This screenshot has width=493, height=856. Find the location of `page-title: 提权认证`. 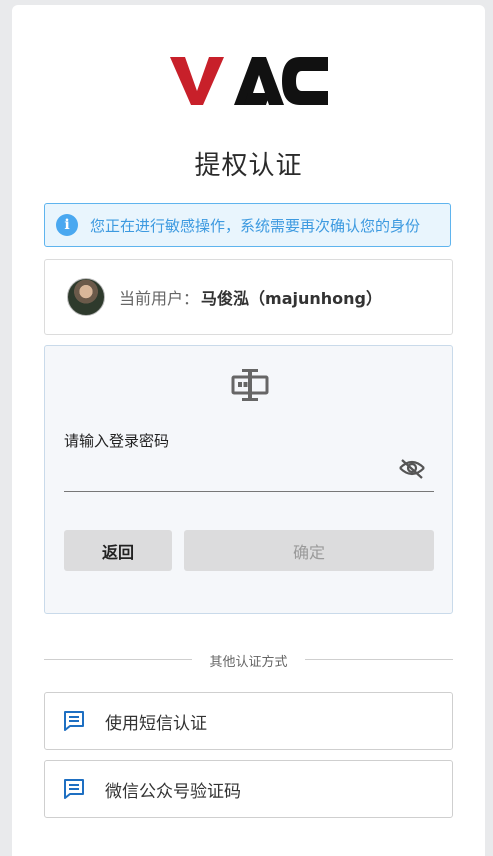

page-title: 提权认证 is located at coordinates (248, 166).